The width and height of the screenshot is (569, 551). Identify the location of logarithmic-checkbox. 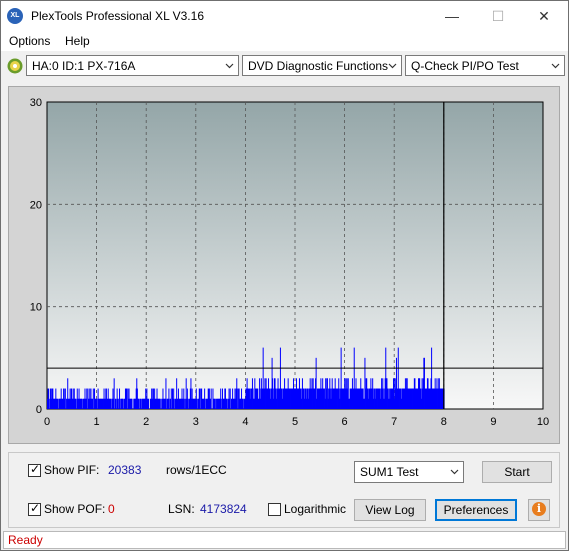
(274, 509).